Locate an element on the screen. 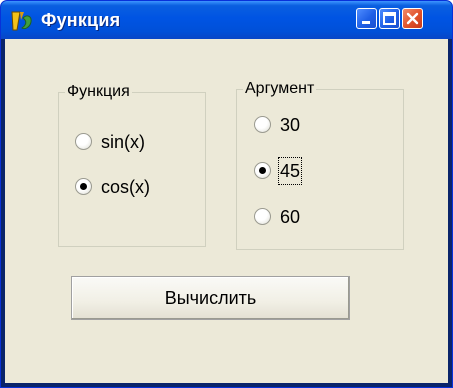  function-group-title: Функция is located at coordinates (98, 92).